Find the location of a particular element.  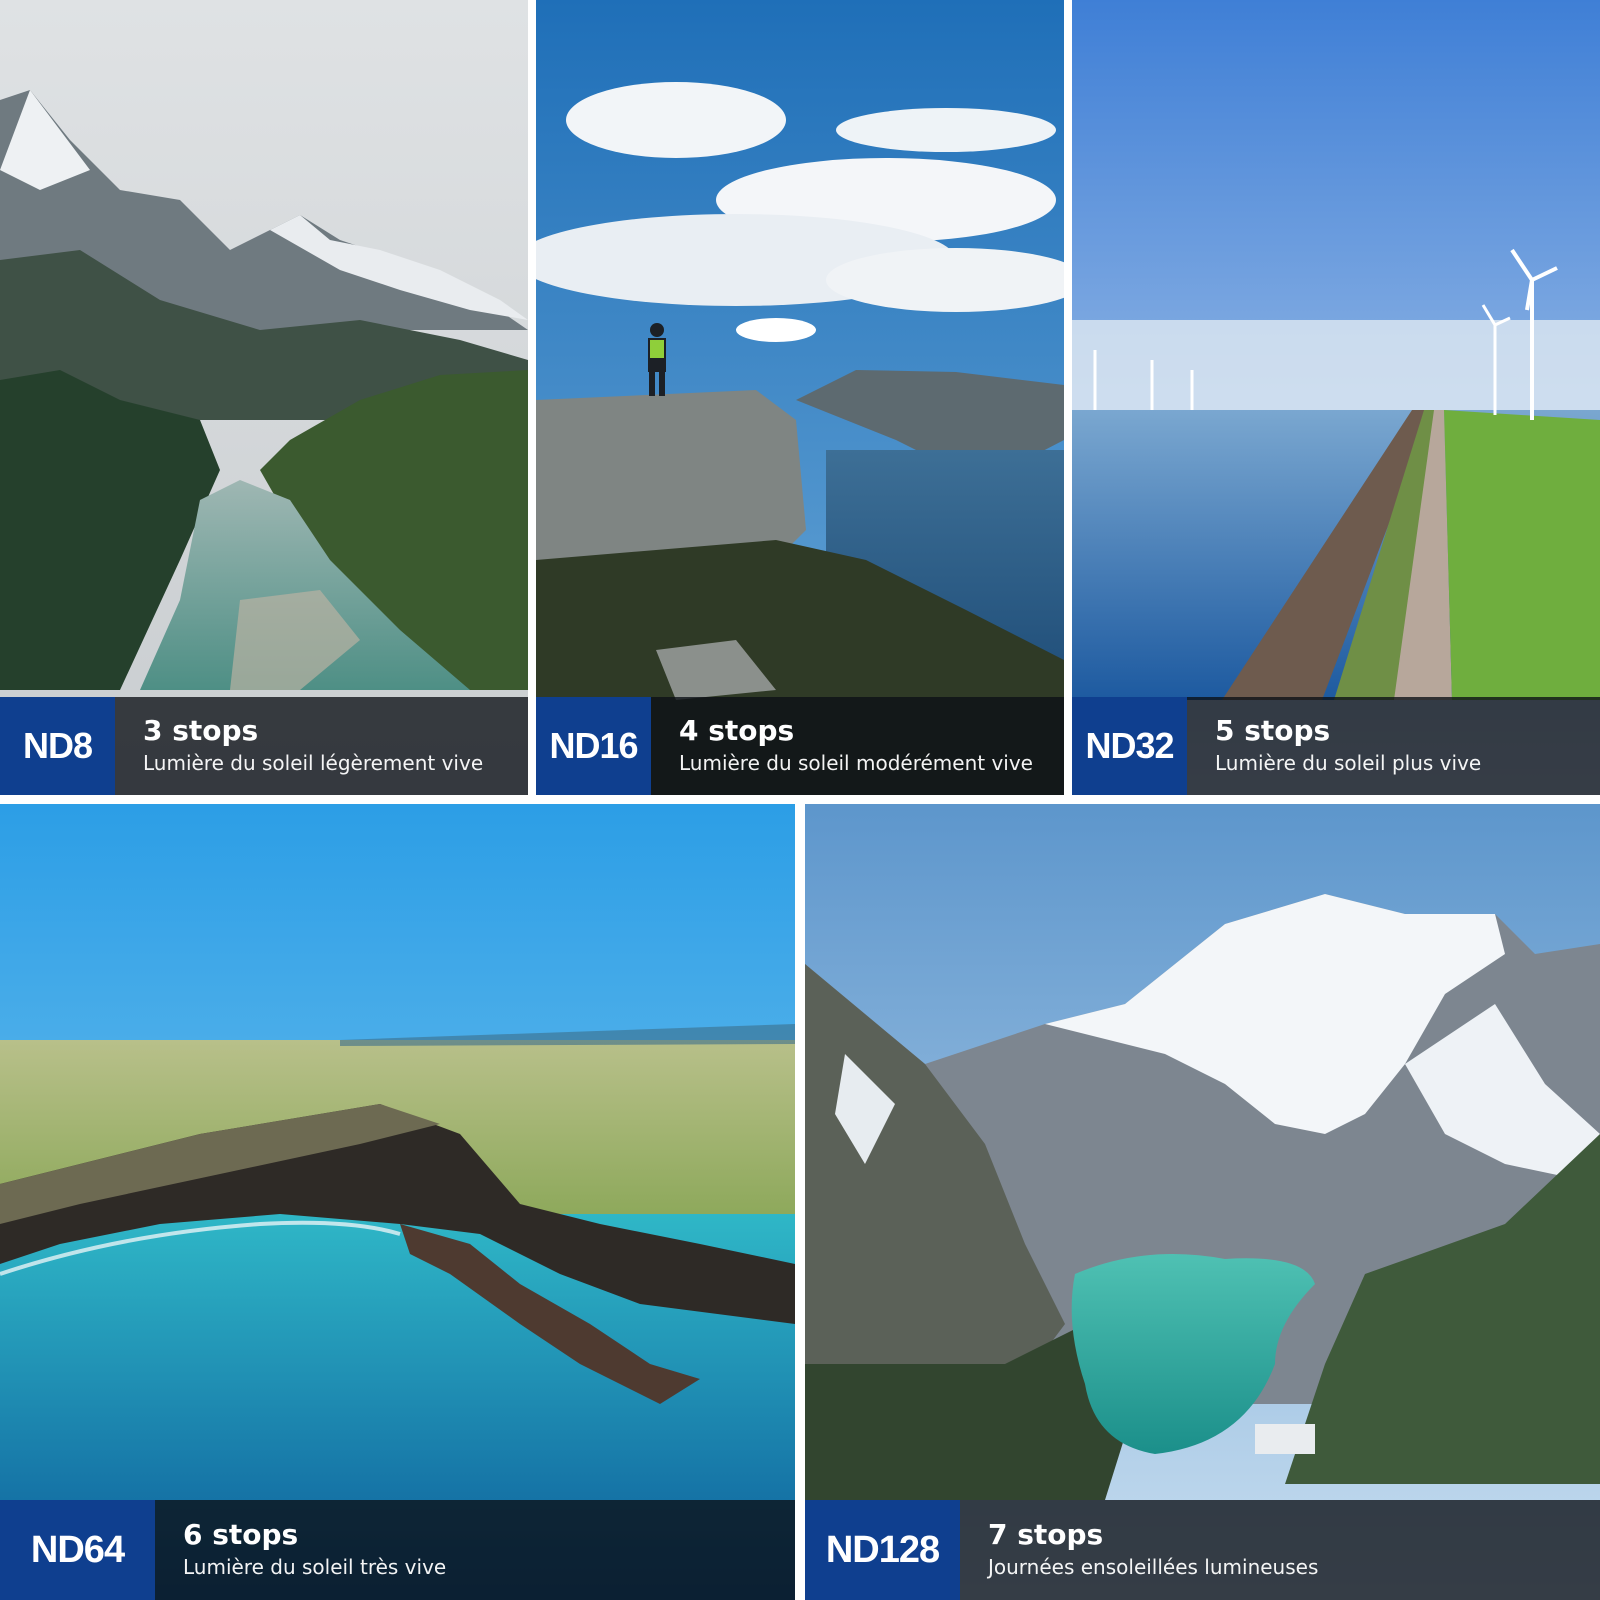

light-description: Journées ensoleillées lumineuses is located at coordinates (1153, 1566).